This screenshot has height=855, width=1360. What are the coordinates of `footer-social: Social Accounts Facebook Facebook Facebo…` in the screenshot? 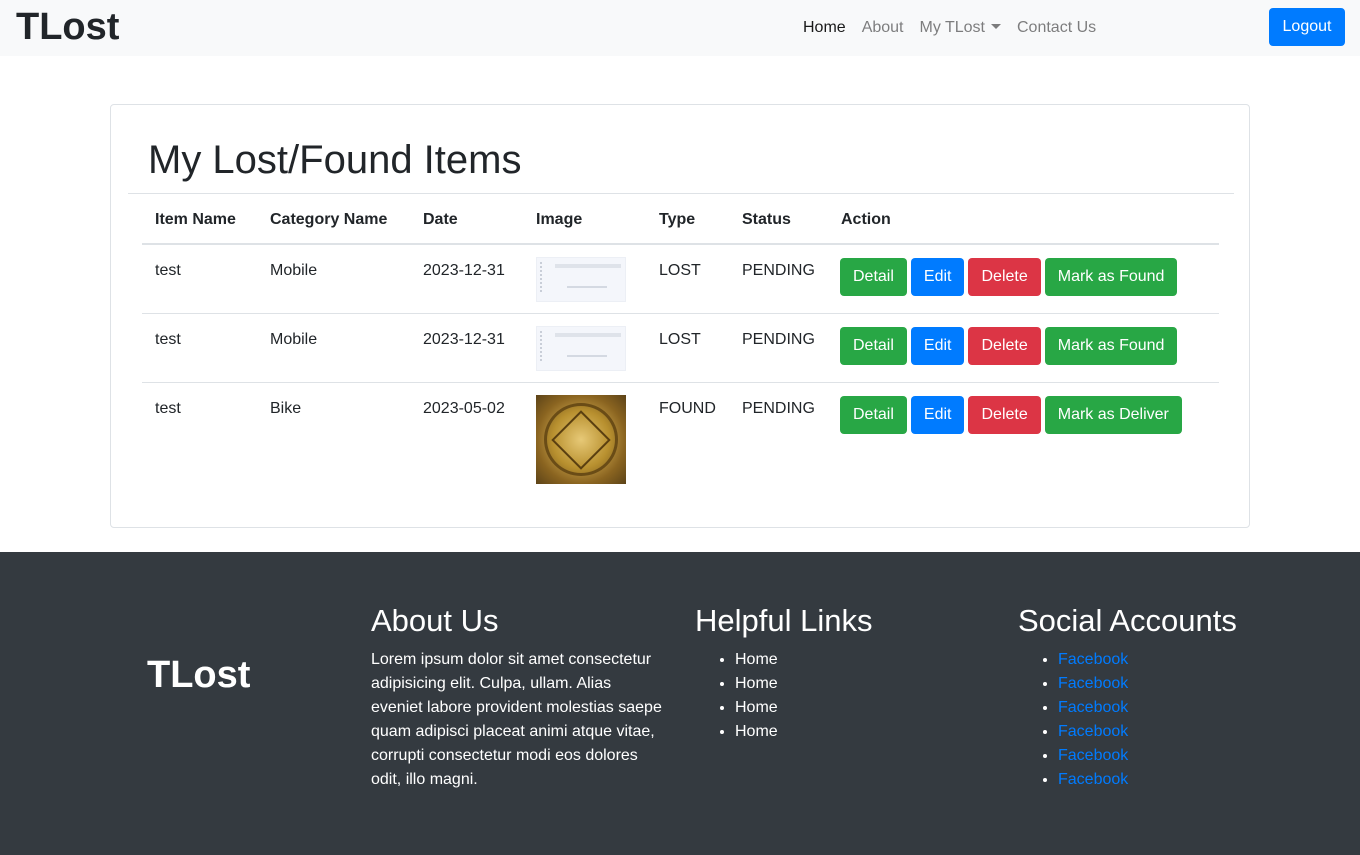 It's located at (1127, 697).